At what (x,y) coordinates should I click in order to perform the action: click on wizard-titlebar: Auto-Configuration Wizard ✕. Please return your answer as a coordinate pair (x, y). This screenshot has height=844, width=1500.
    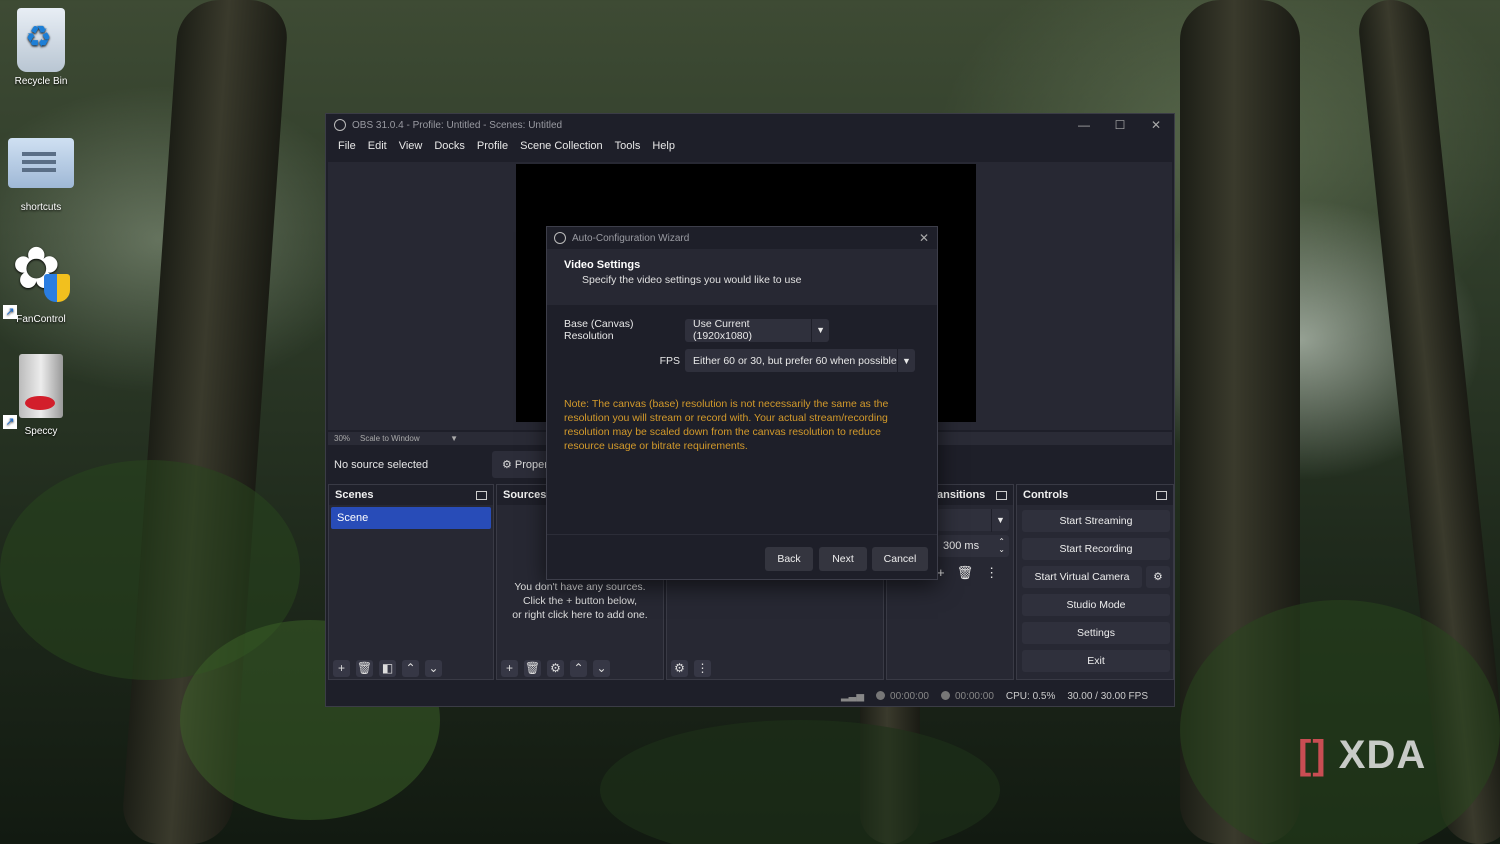
    Looking at the image, I should click on (742, 238).